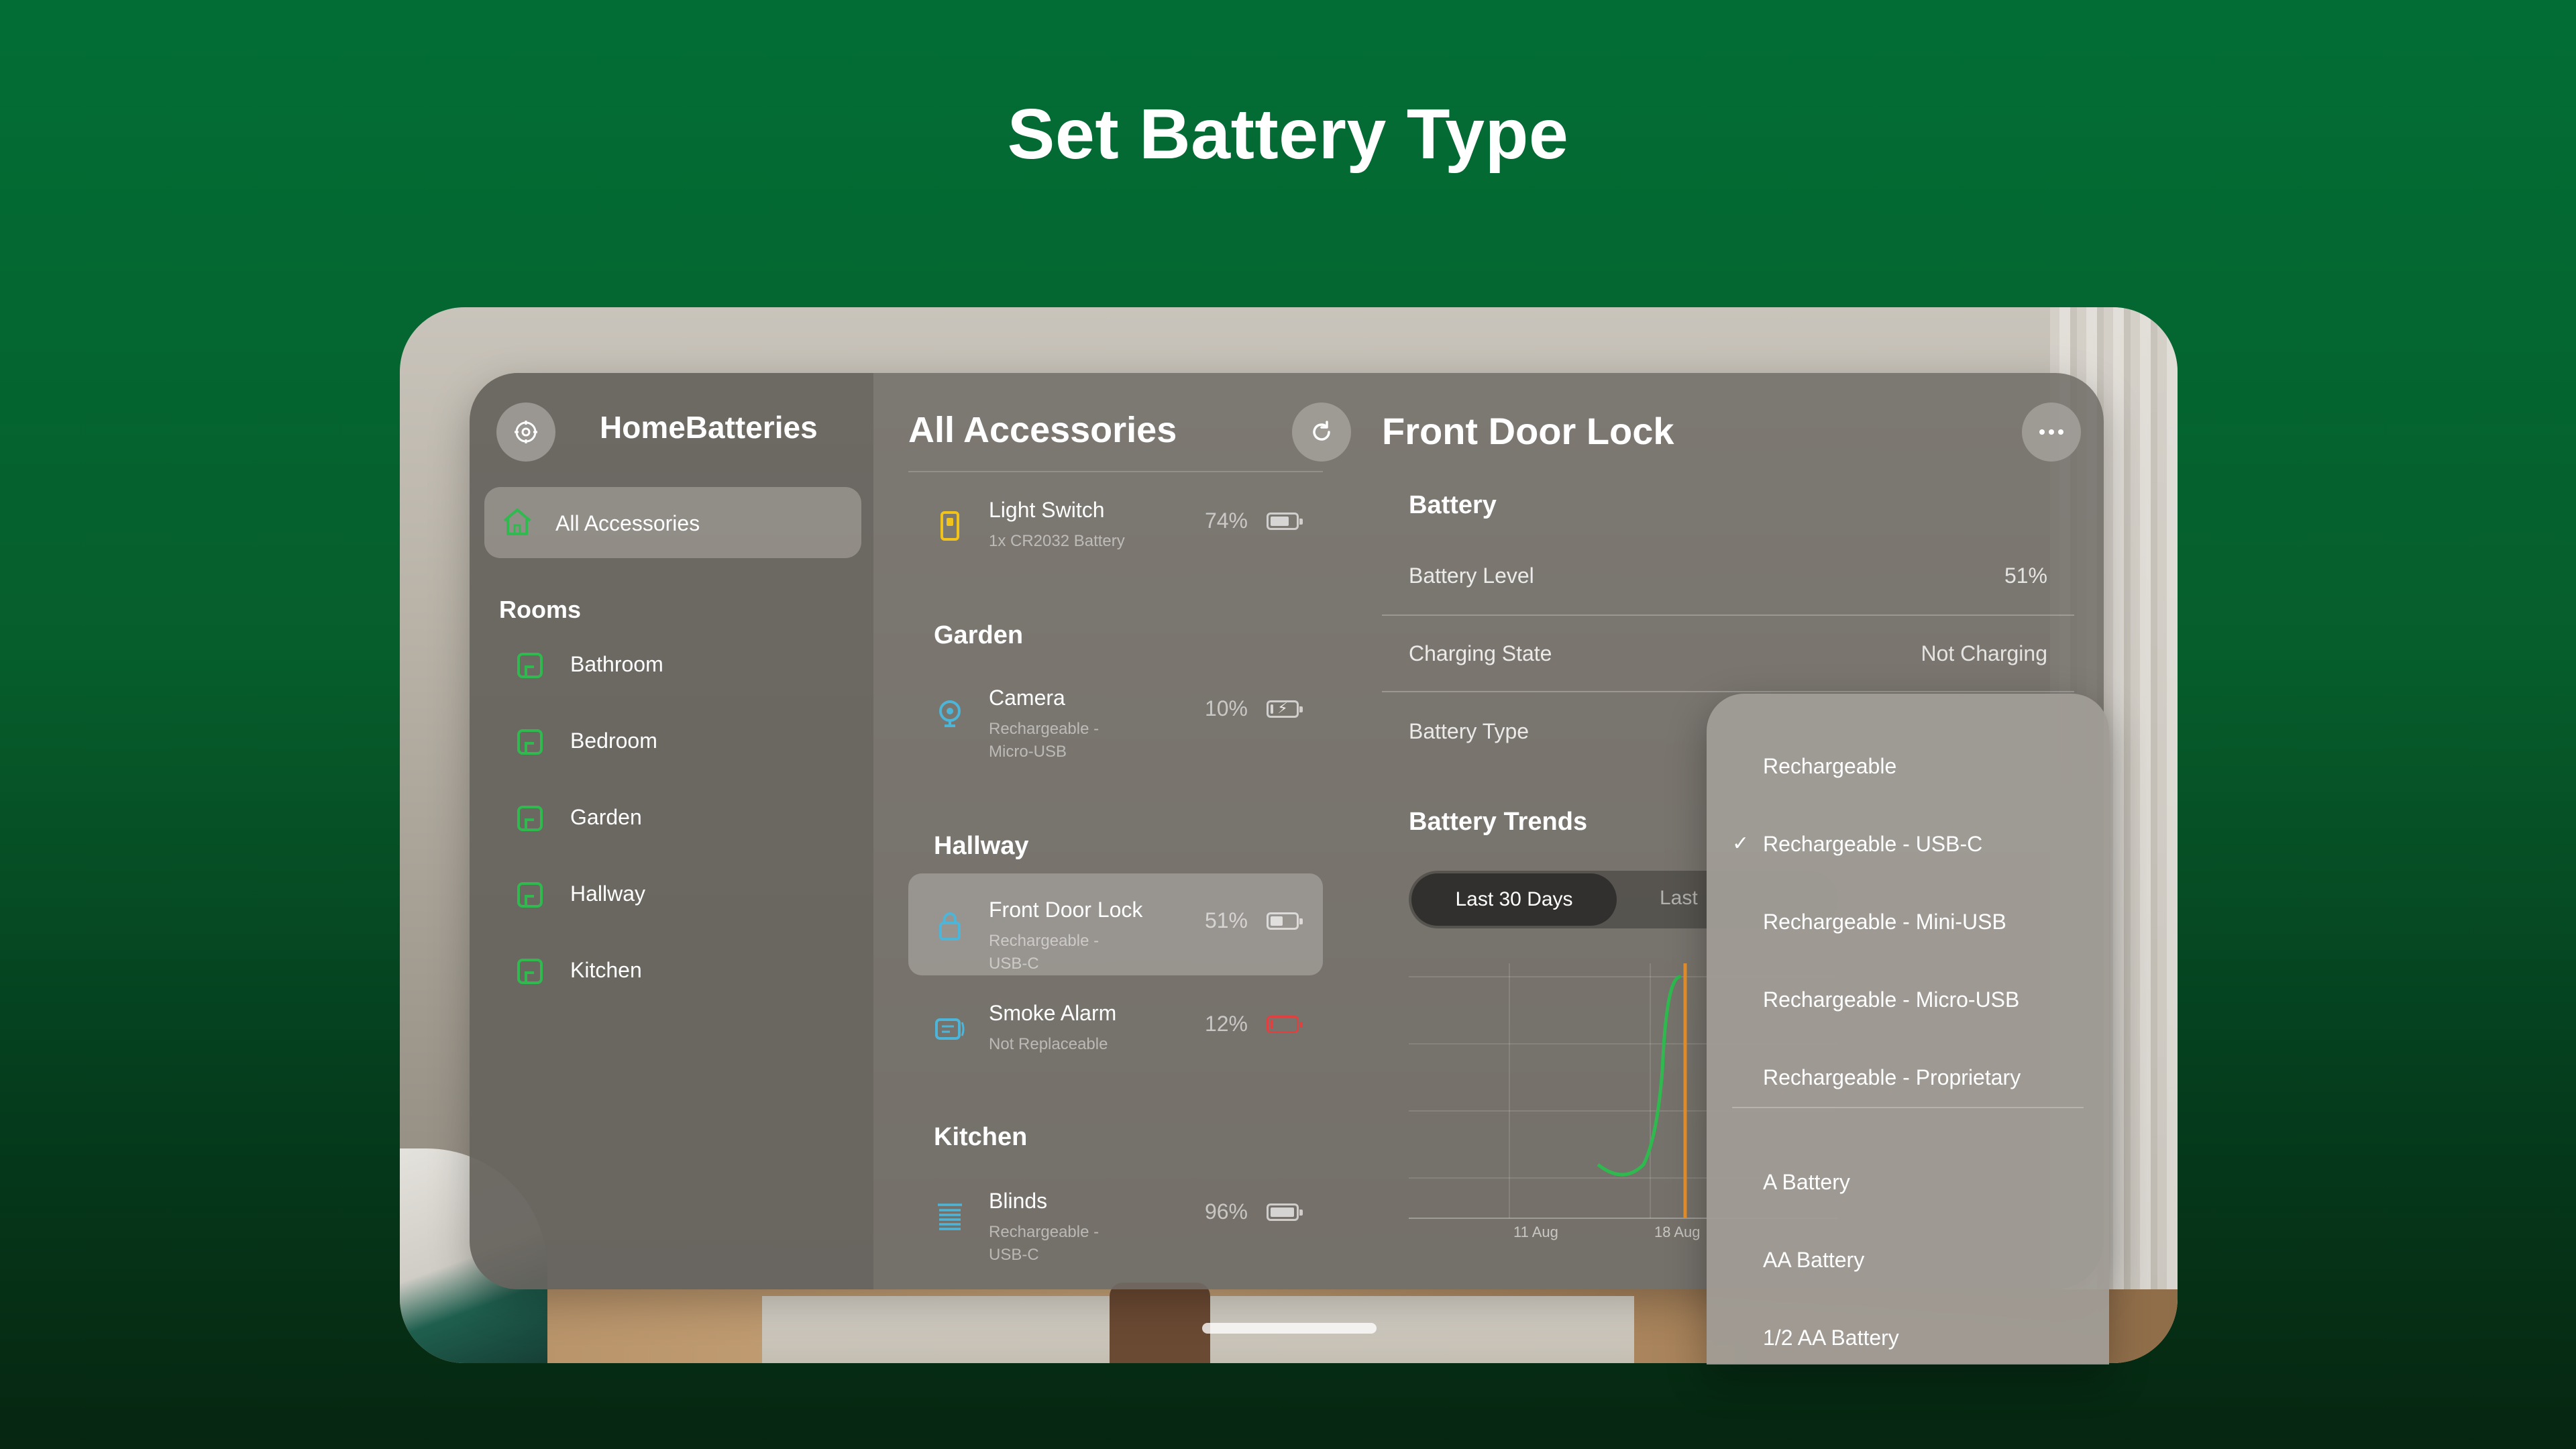 The image size is (2576, 1449). I want to click on accessory-row-blinds: Blinds Rechargeable - USB-C 96%, so click(1115, 1216).